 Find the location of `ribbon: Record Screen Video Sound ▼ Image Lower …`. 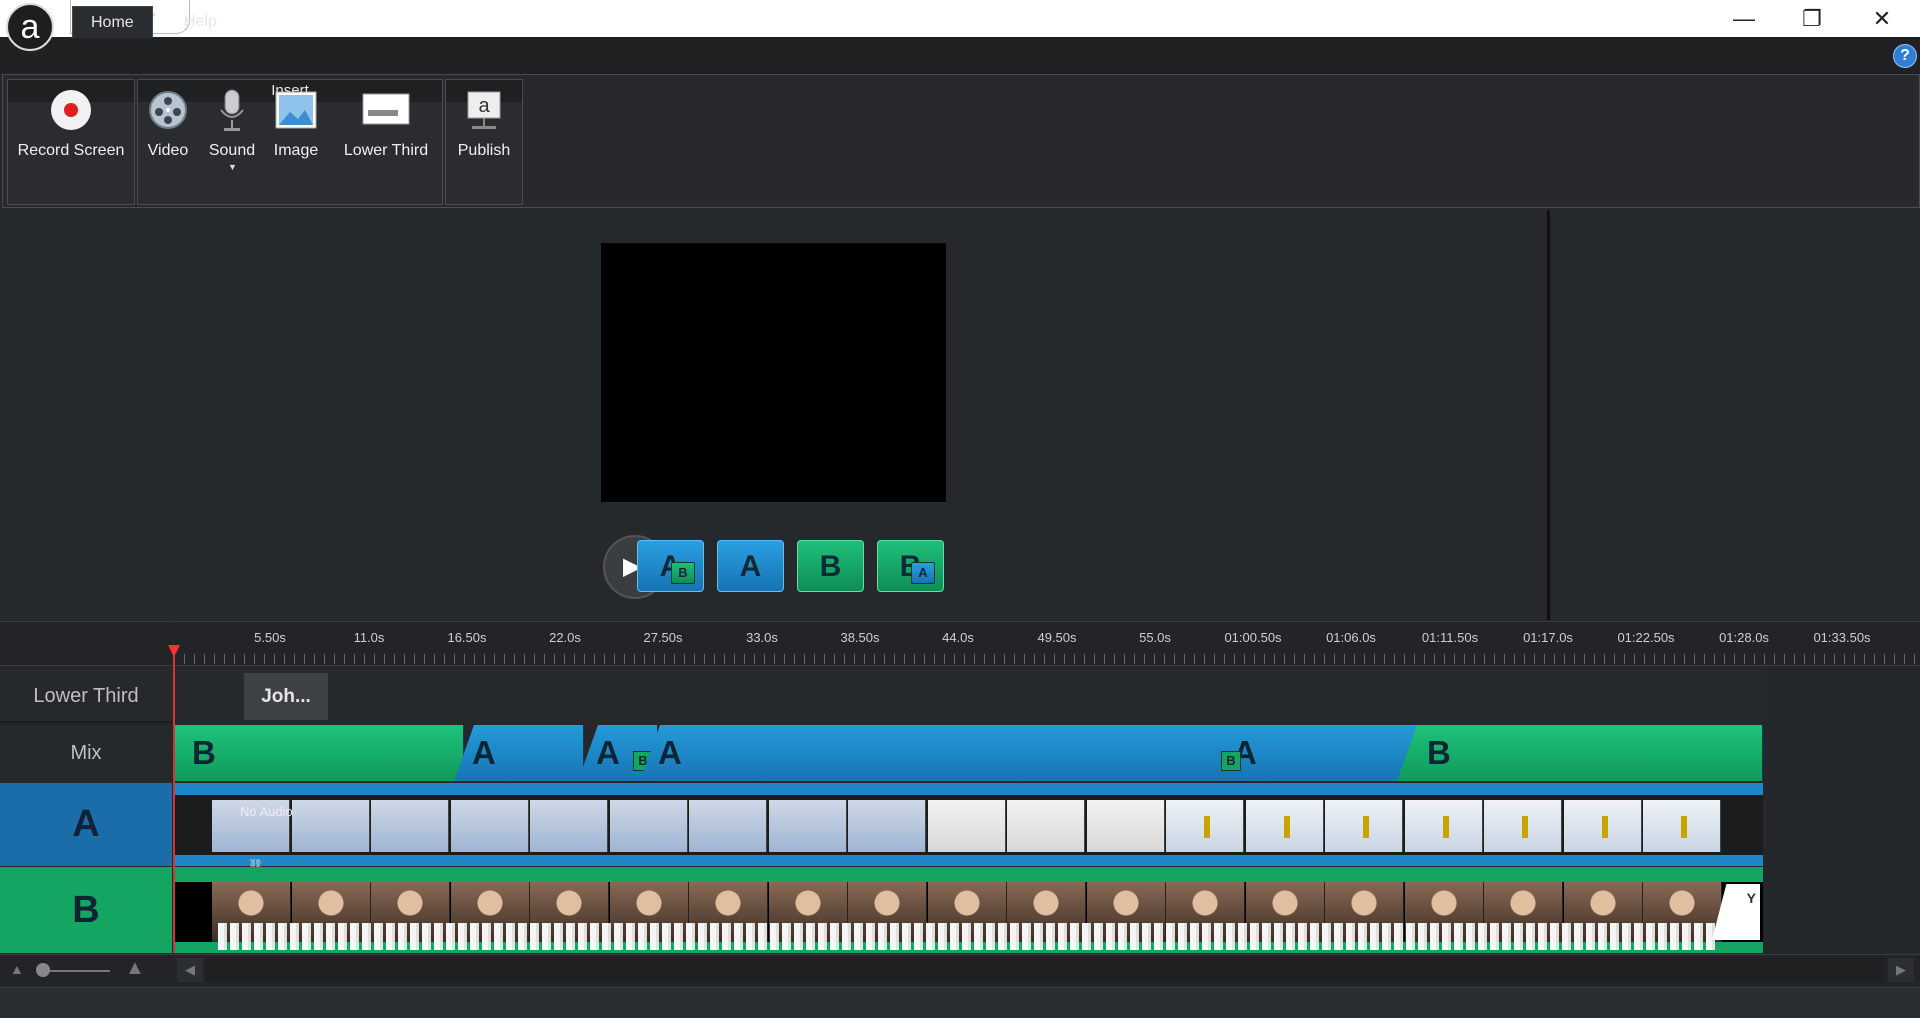

ribbon: Record Screen Video Sound ▼ Image Lower … is located at coordinates (961, 141).